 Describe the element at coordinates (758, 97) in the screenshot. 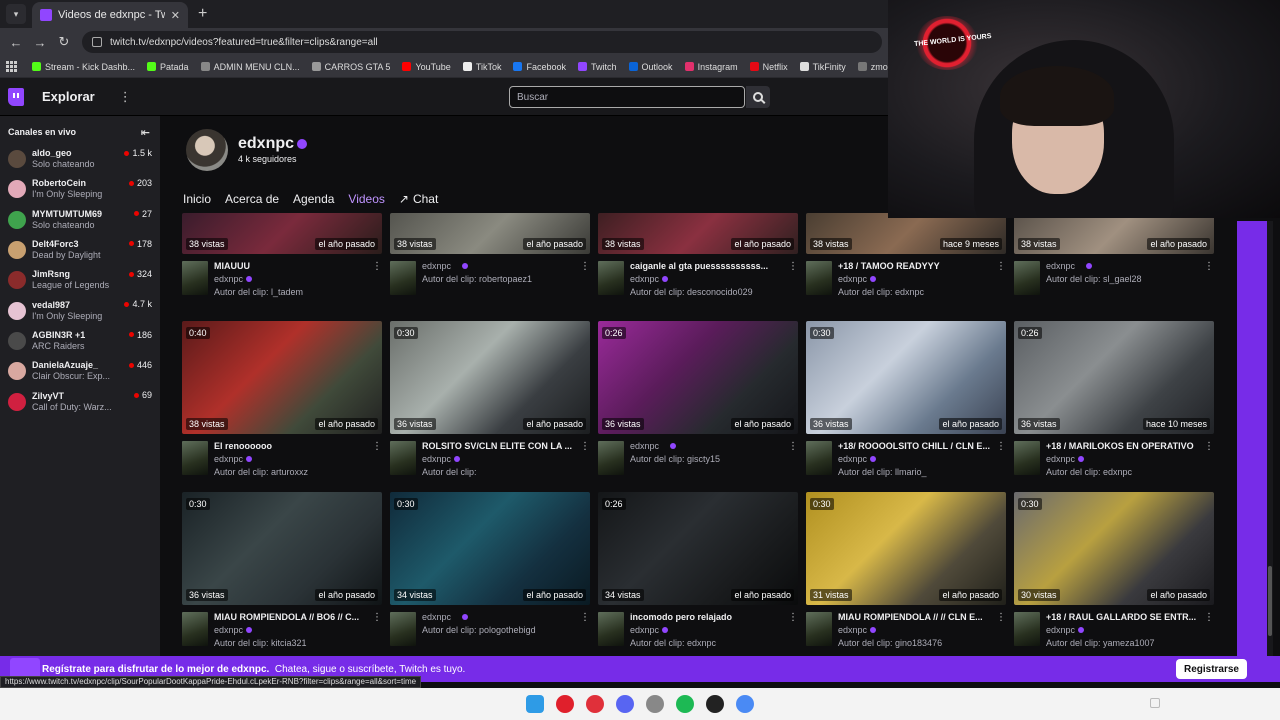

I see `search-button` at that location.